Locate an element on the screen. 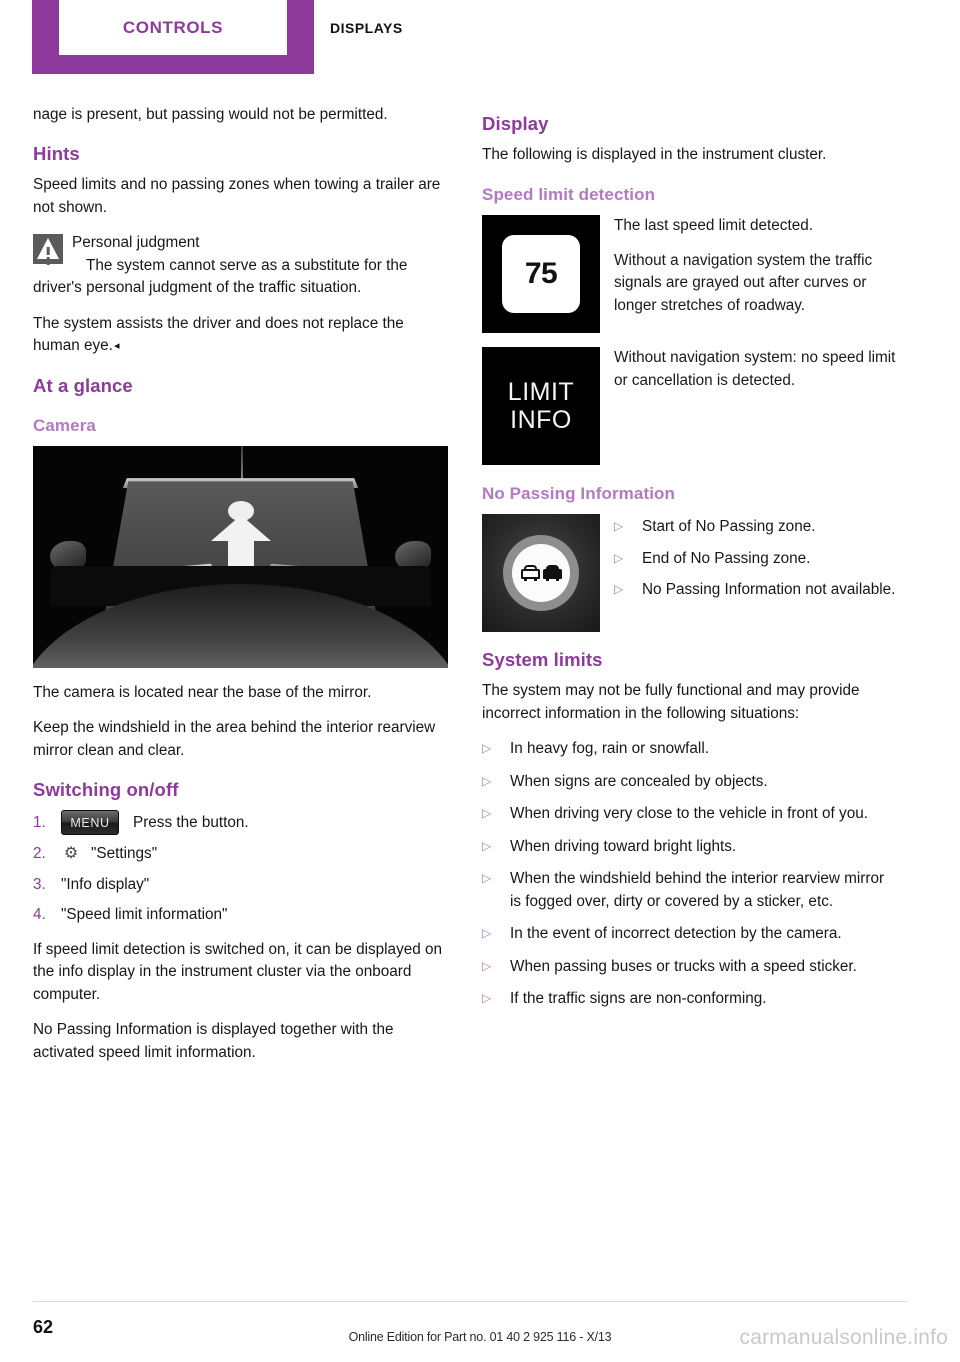  speed-limit-value: 75 is located at coordinates (541, 274).